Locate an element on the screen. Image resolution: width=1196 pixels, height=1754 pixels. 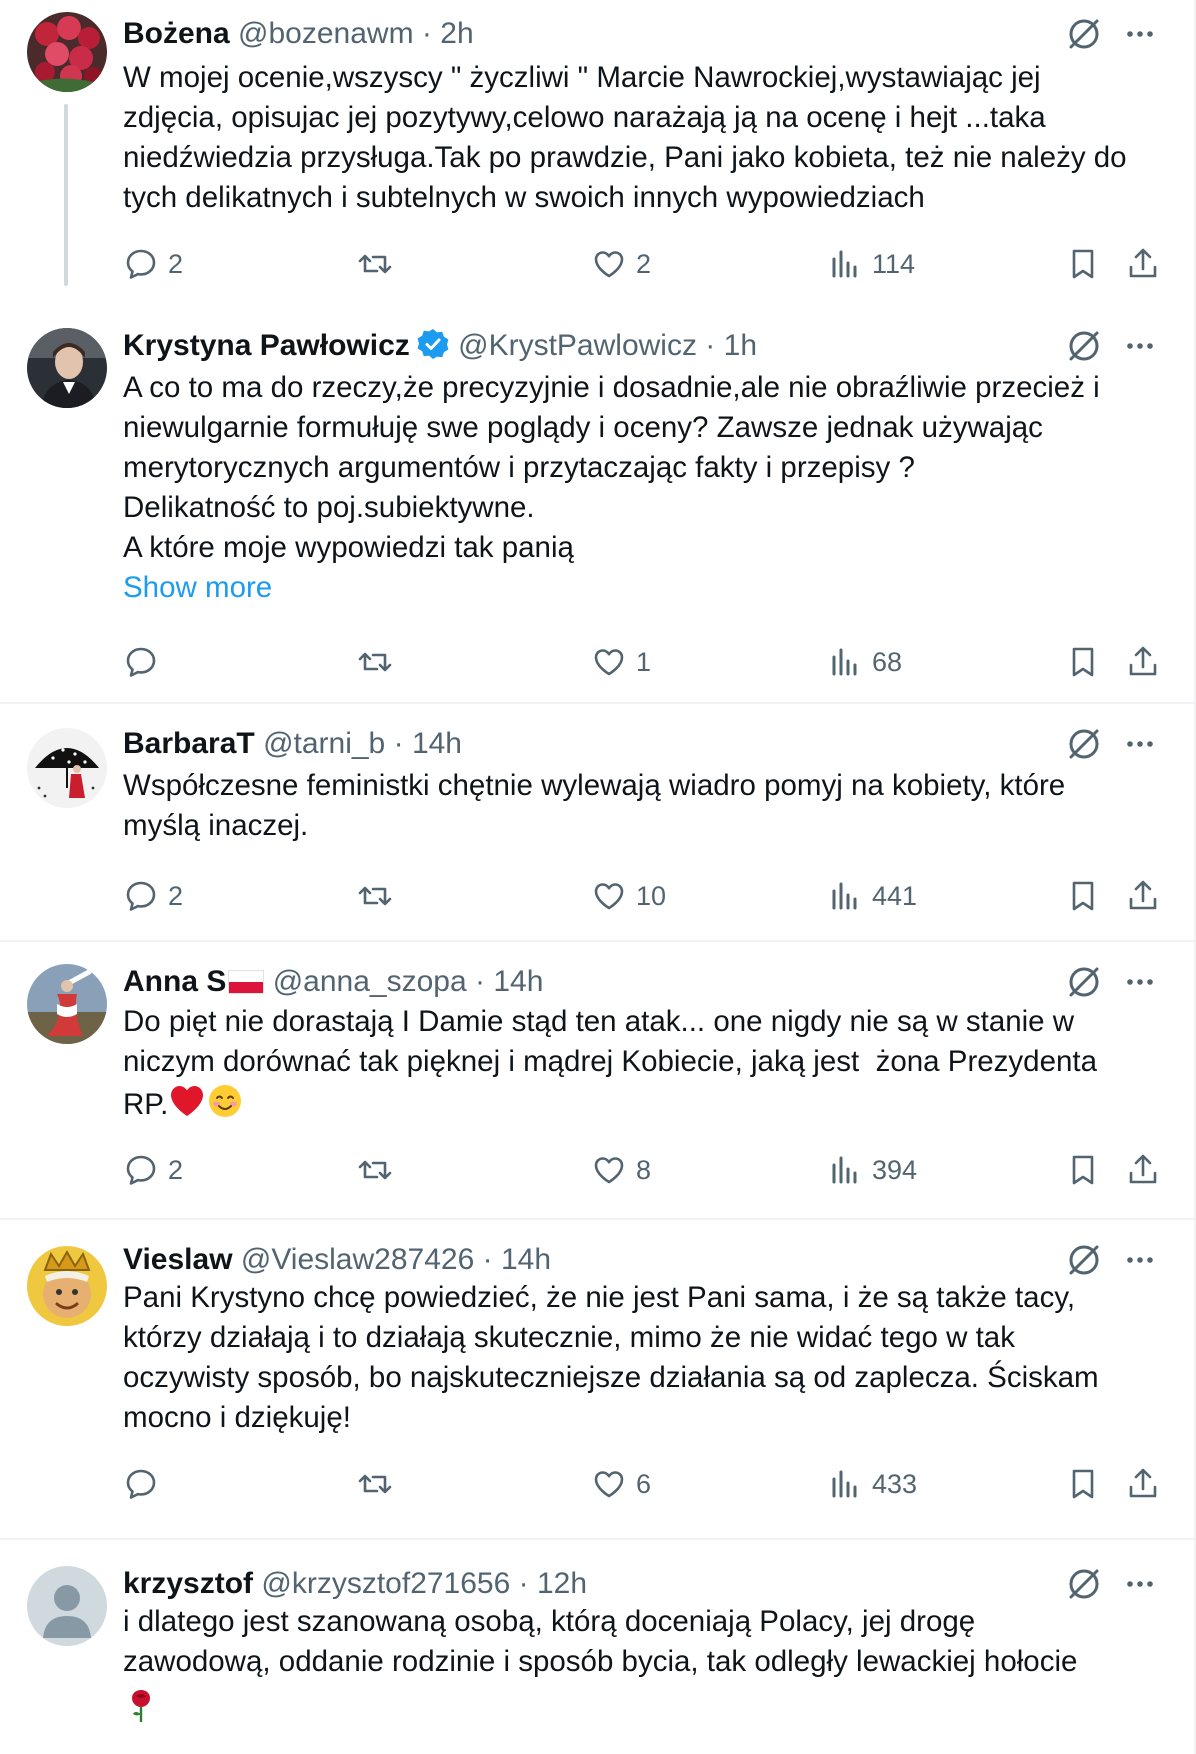
like-button: 6 is located at coordinates (620, 1484).